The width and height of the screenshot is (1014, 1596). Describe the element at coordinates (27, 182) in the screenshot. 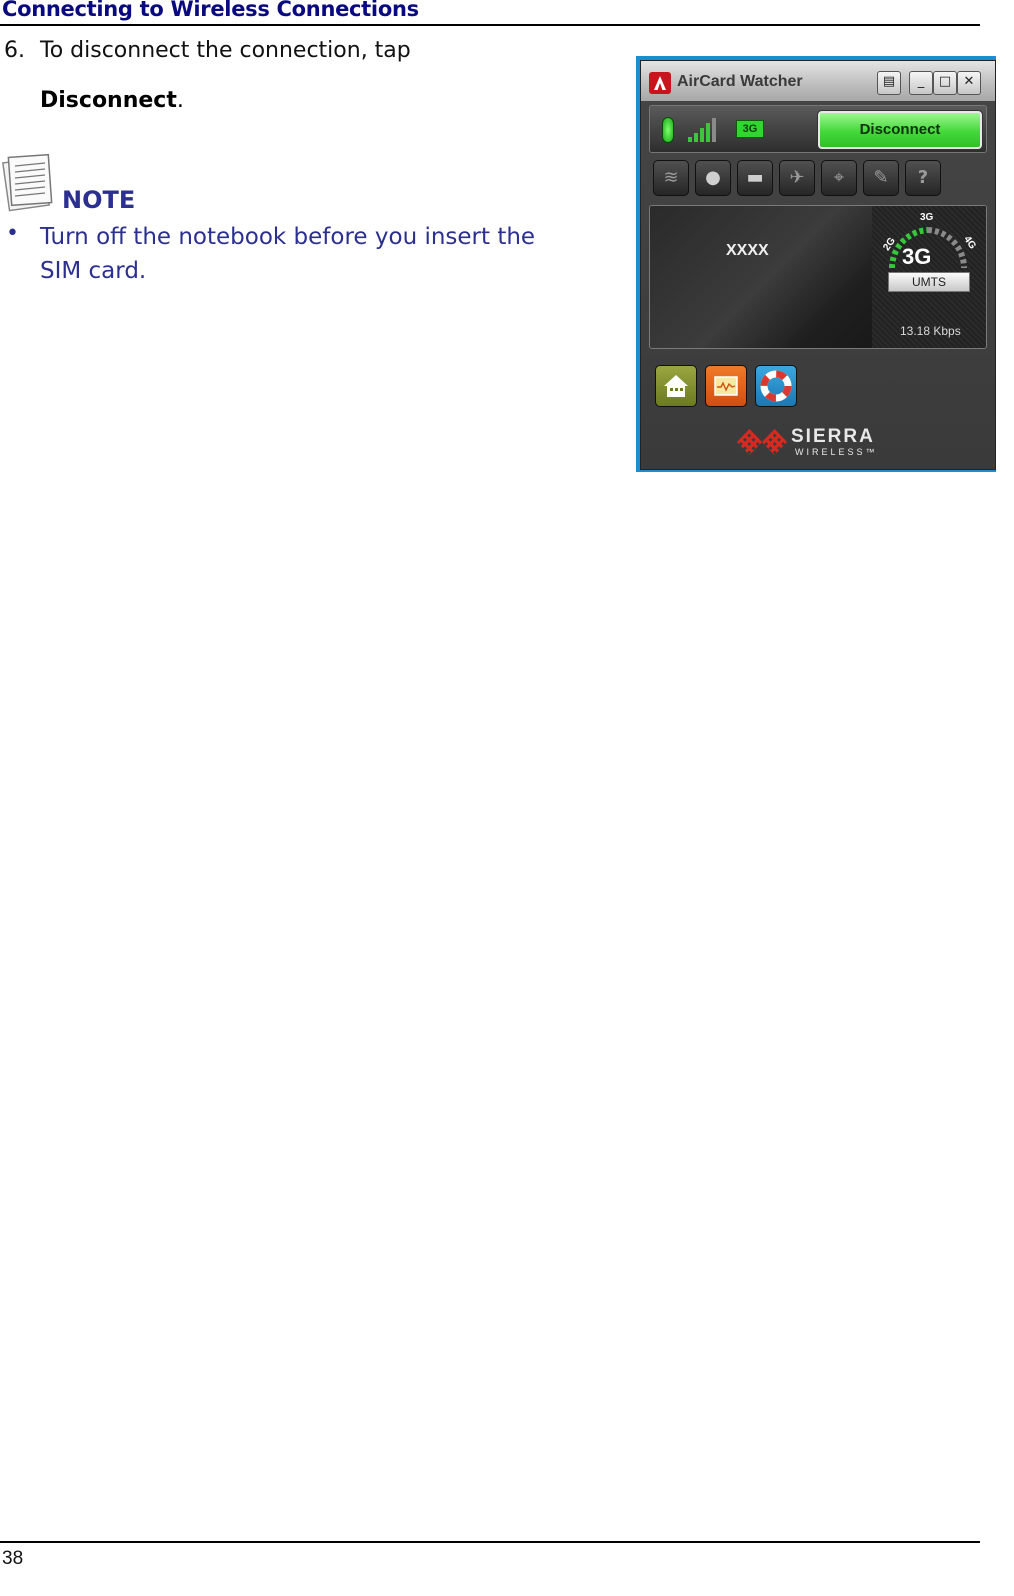

I see `note-paper-icon` at that location.